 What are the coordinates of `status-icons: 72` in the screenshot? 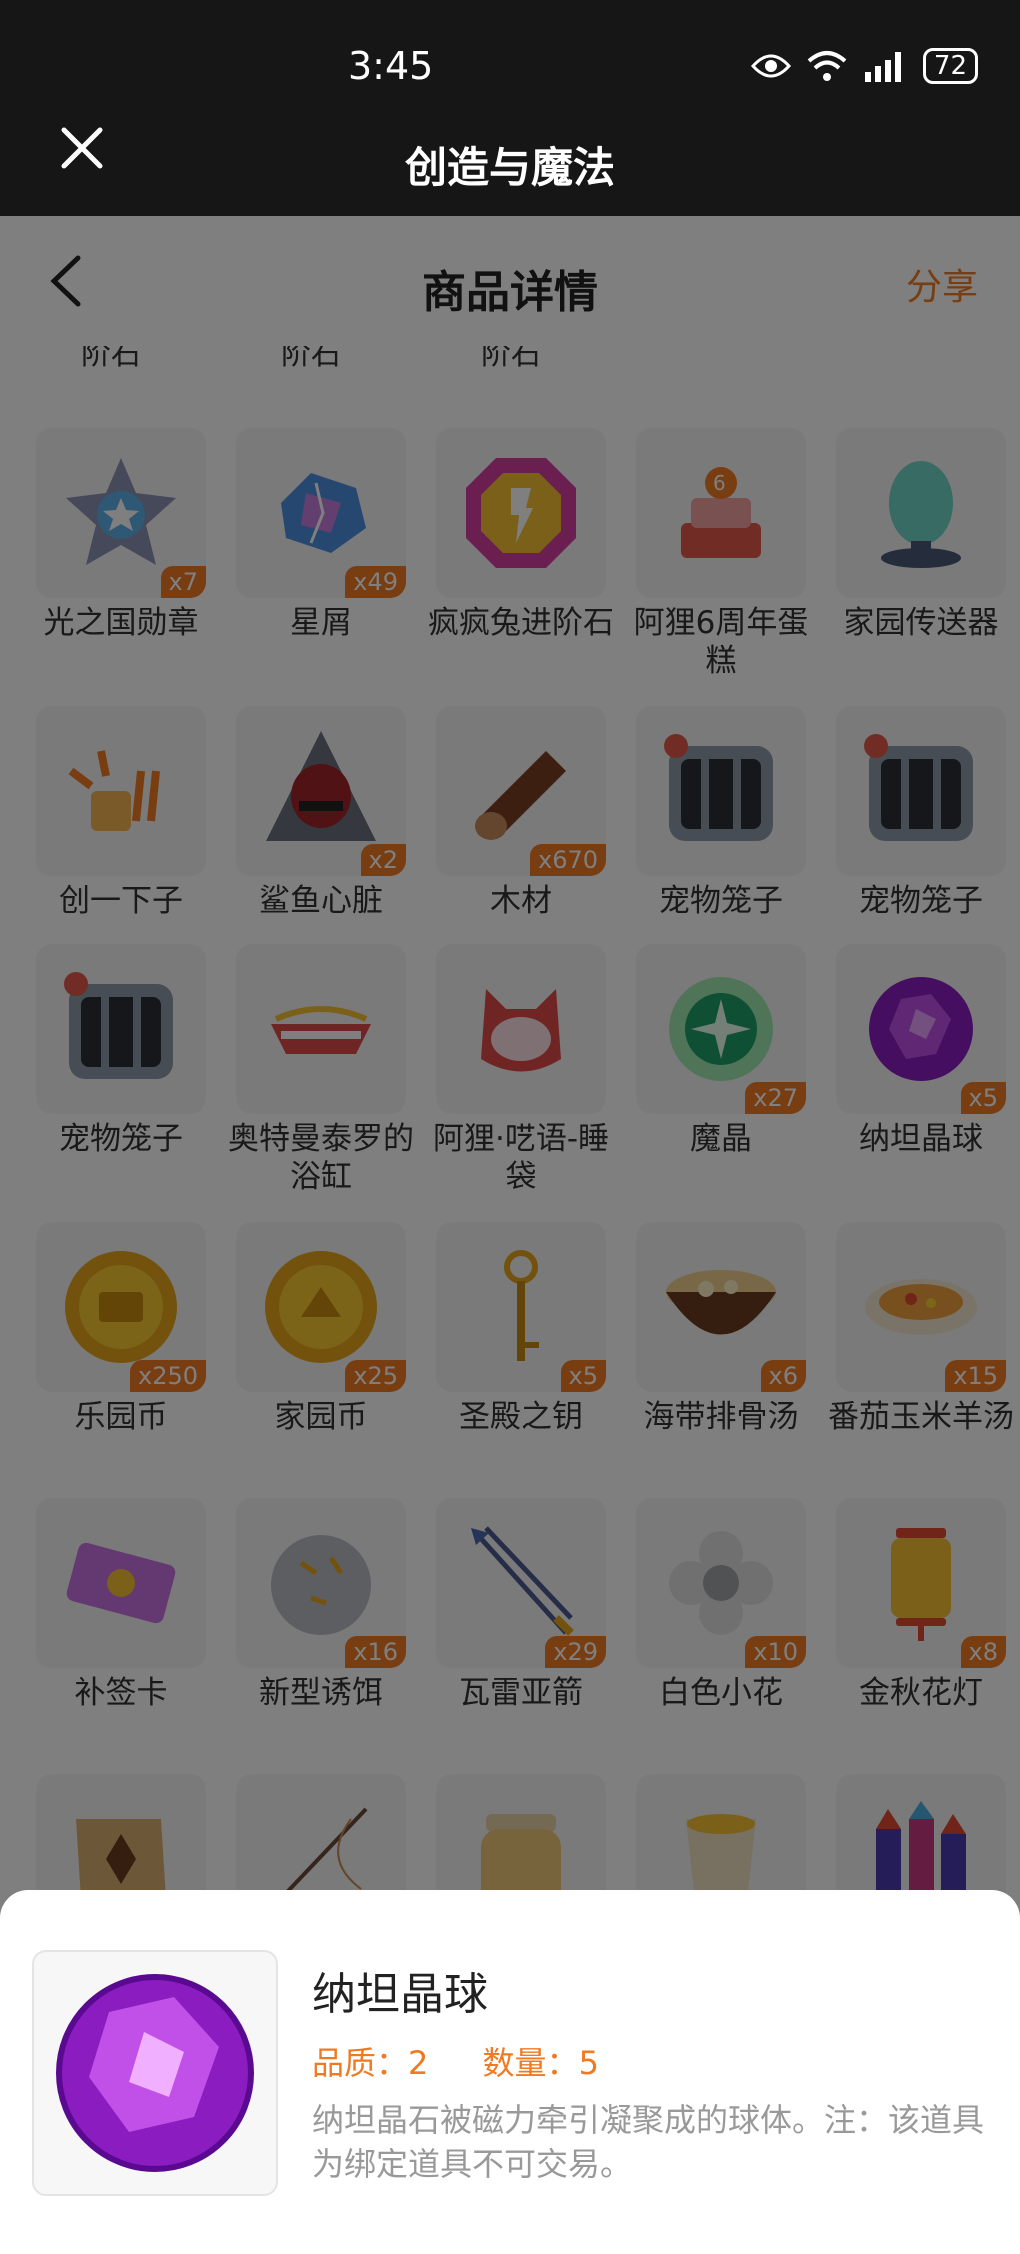 It's located at (864, 66).